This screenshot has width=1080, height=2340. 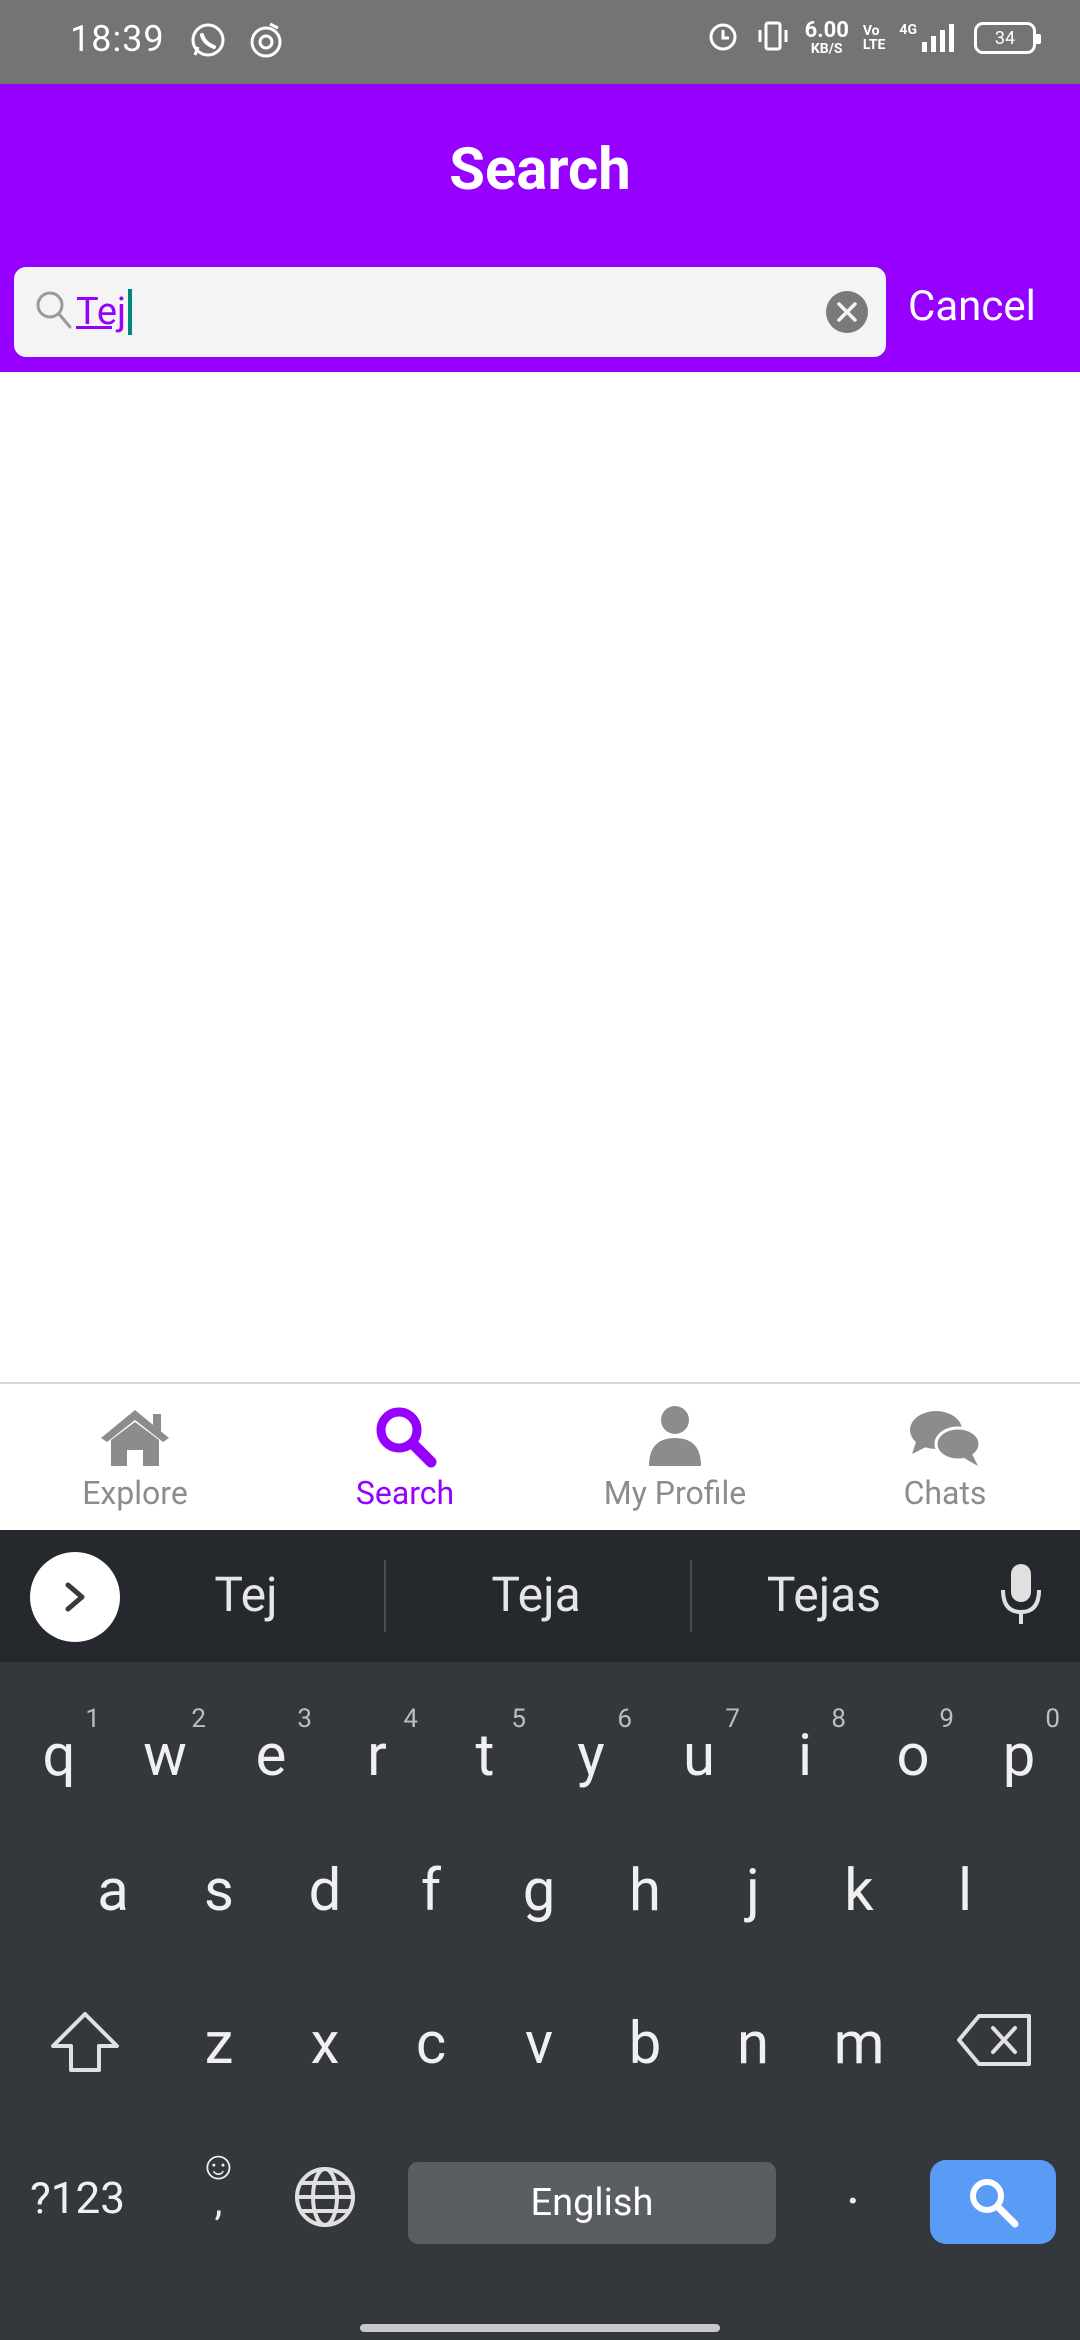 What do you see at coordinates (675, 1493) in the screenshot?
I see `tab-label: My Profile` at bounding box center [675, 1493].